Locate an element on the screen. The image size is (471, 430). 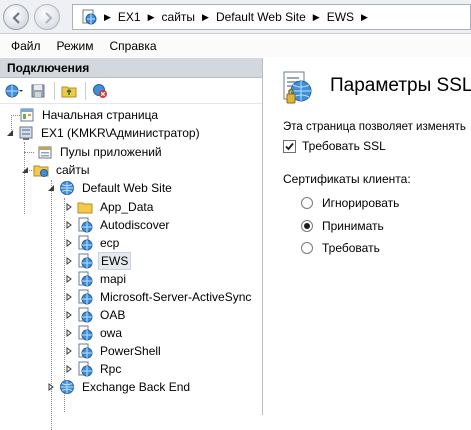
tree-label: Начальная страница is located at coordinates (100, 115).